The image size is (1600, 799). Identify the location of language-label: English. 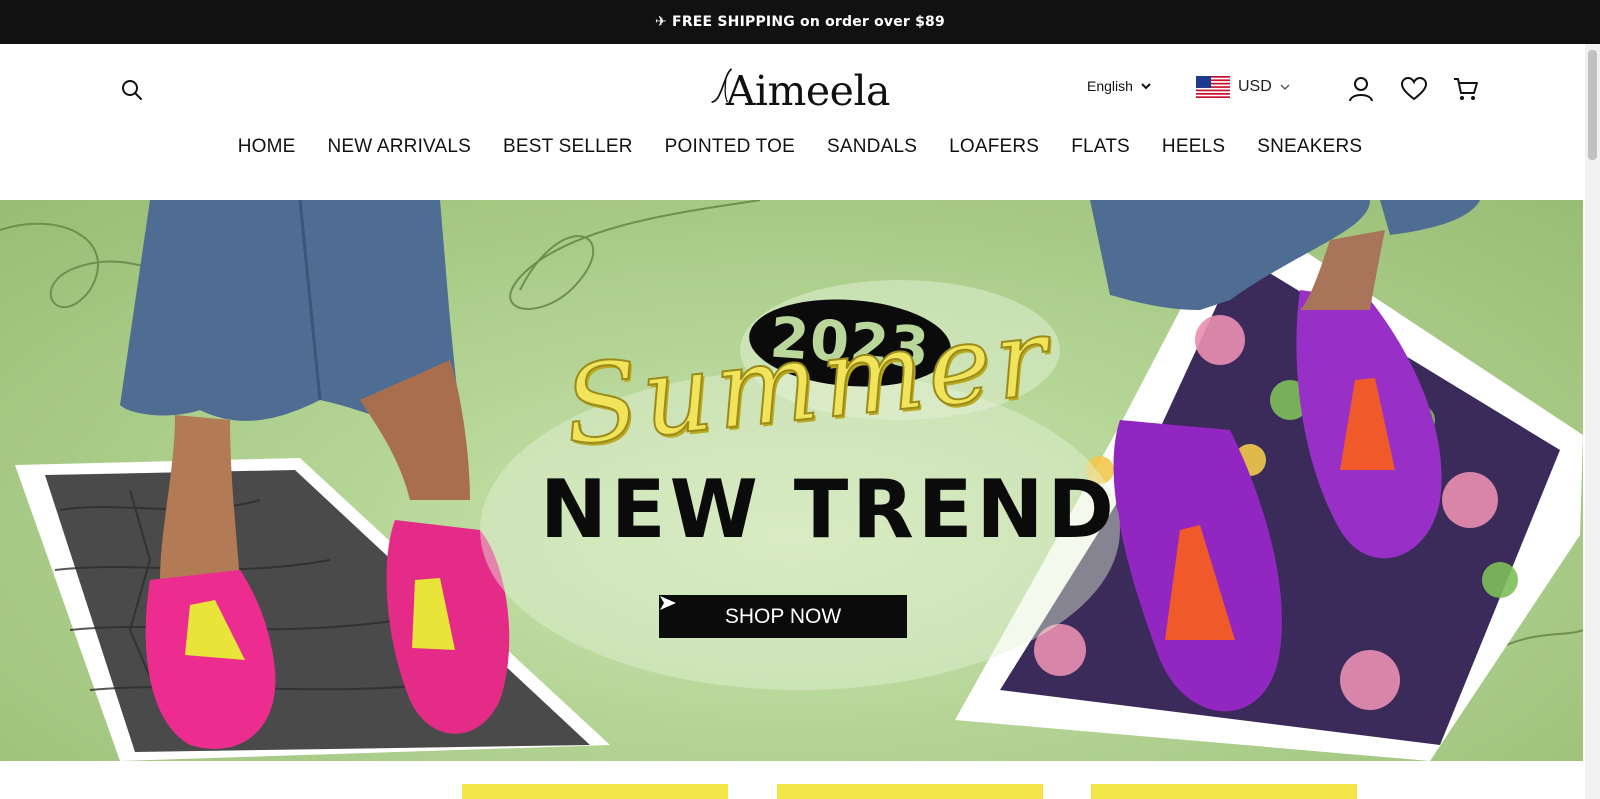
(1110, 86).